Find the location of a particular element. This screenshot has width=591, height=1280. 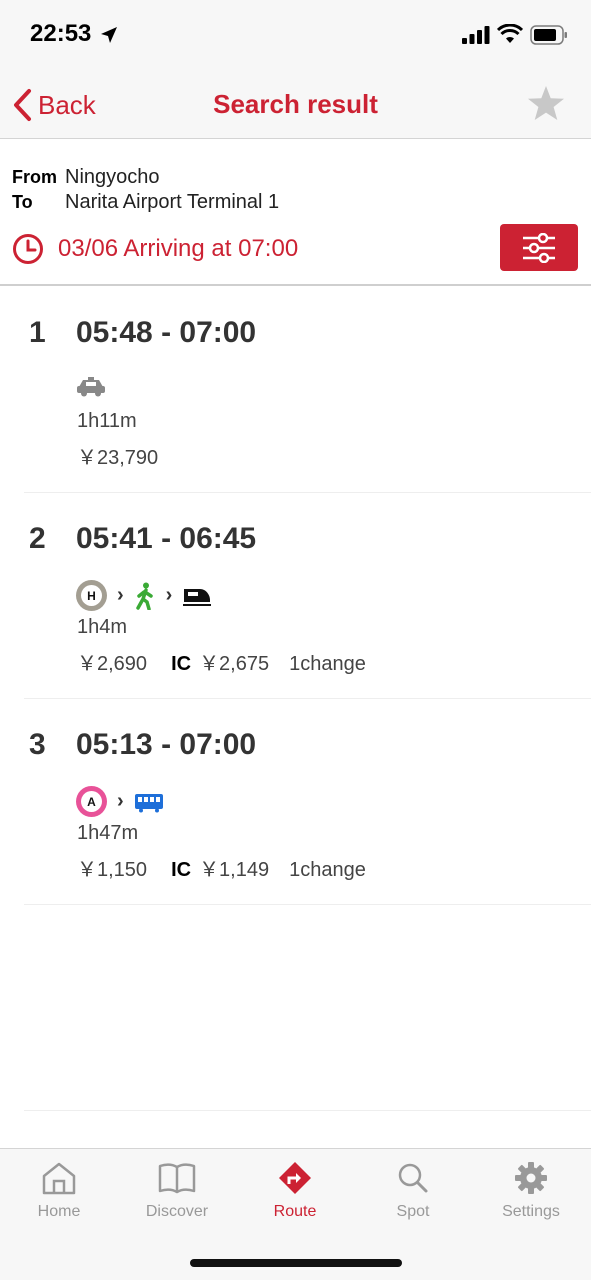

search-icon is located at coordinates (413, 1178).